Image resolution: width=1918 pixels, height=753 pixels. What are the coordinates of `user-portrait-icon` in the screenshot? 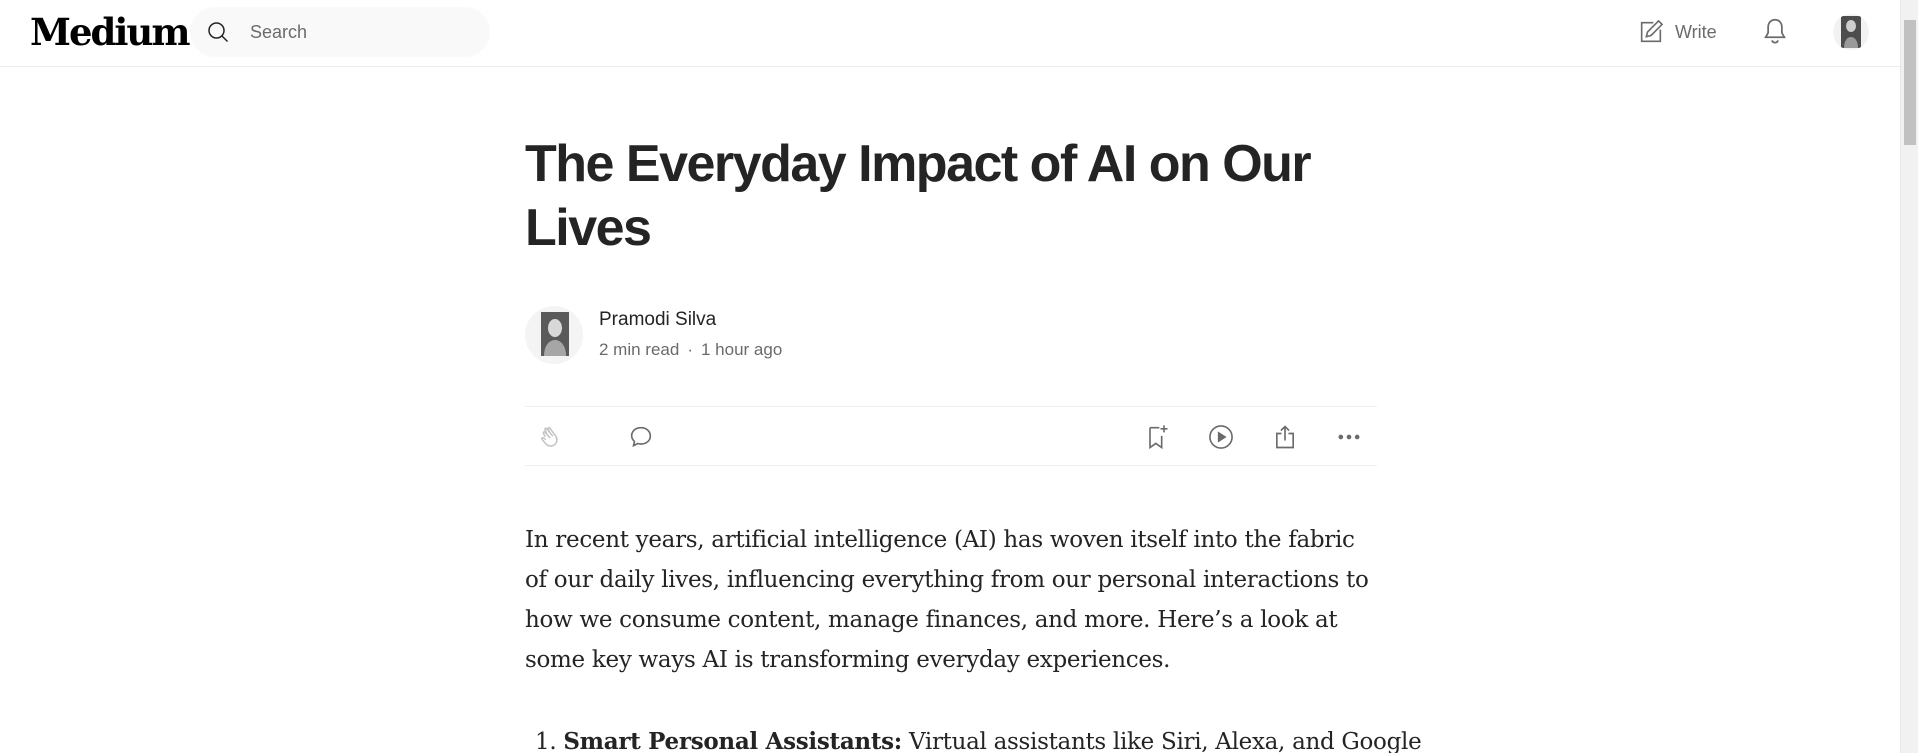 It's located at (1851, 32).